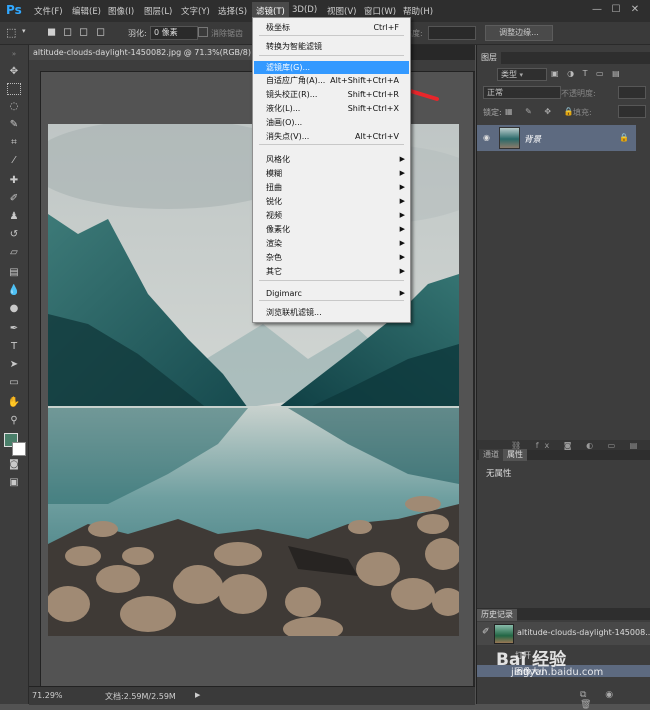 Image resolution: width=650 pixels, height=710 pixels. What do you see at coordinates (331, 293) in the screenshot?
I see `filter-menu-item: Digimarc ▶` at bounding box center [331, 293].